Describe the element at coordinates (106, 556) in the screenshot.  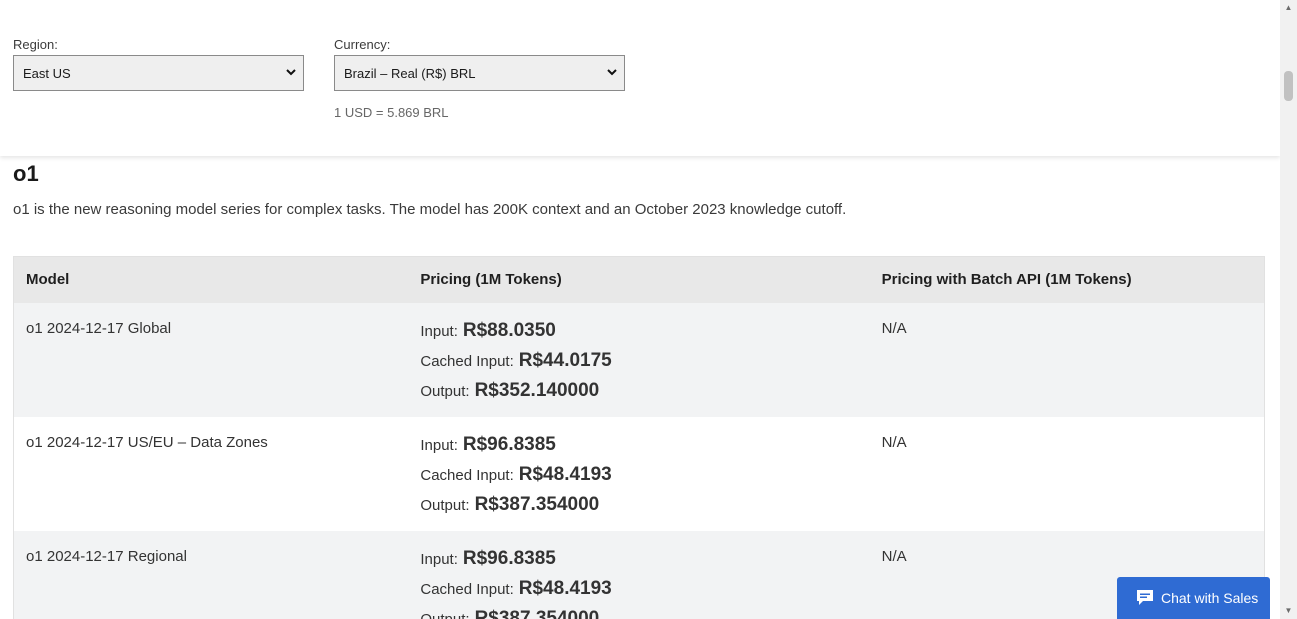
I see `model-name: o1 2024-12-17 Regional` at that location.